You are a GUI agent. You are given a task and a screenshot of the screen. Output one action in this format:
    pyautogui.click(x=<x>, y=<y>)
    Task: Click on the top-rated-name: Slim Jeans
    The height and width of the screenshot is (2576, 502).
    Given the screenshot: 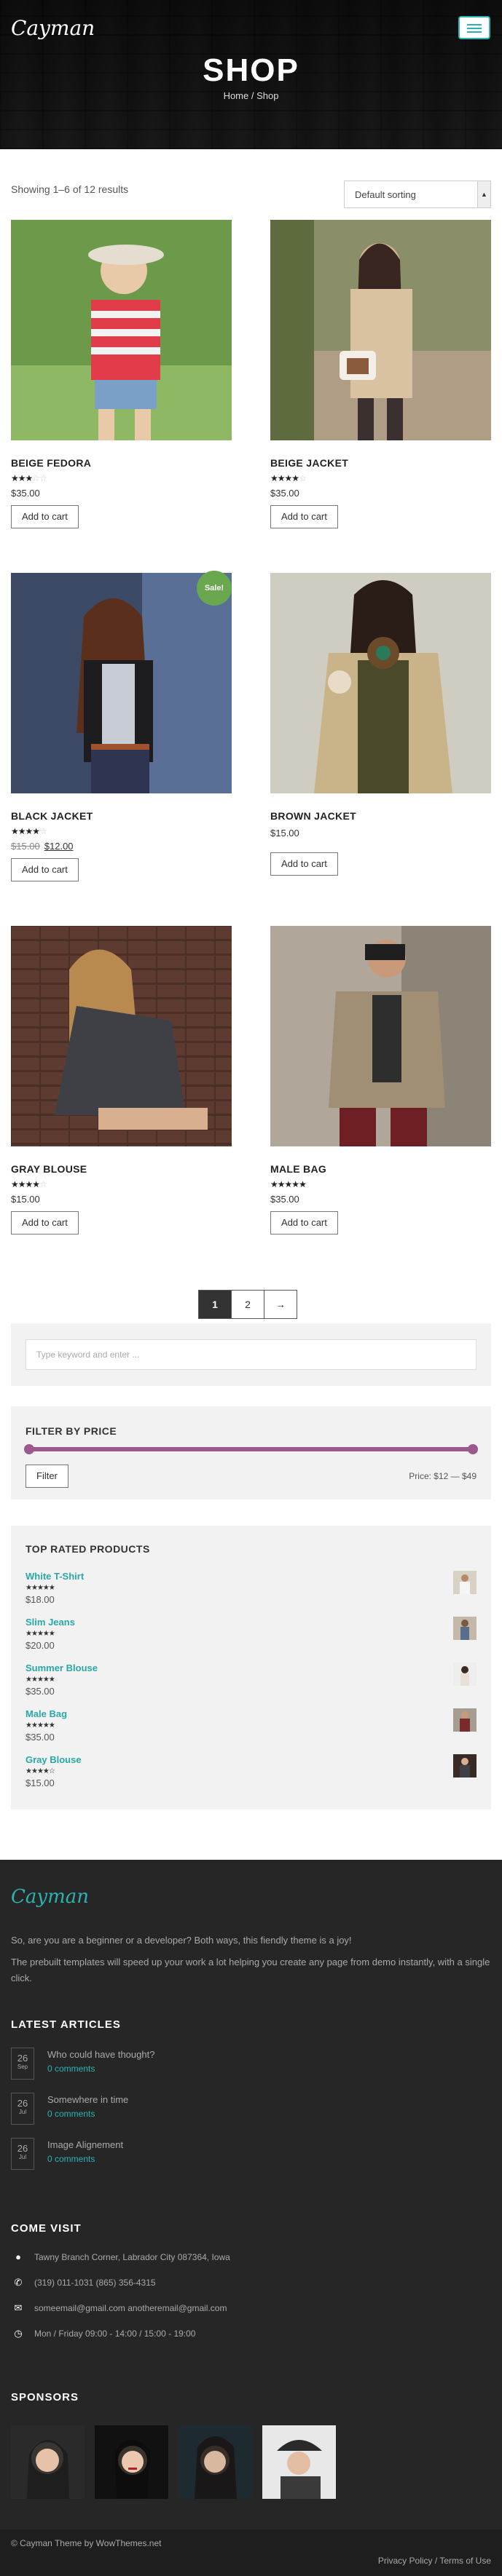 What is the action you would take?
    pyautogui.click(x=50, y=1622)
    